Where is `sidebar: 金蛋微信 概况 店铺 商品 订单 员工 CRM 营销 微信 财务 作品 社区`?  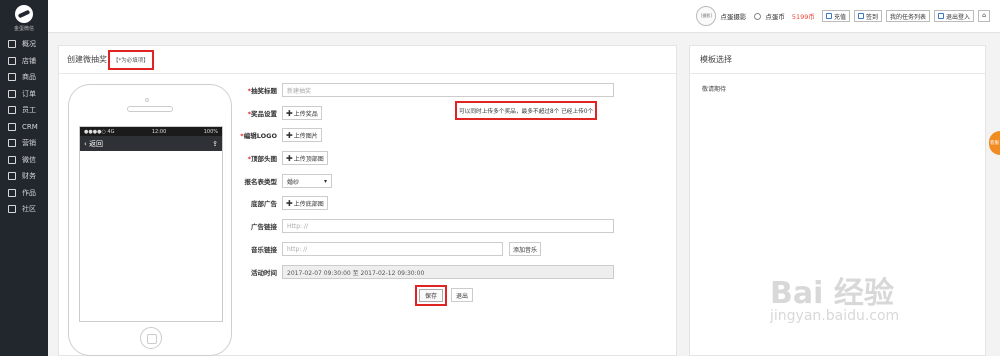 sidebar: 金蛋微信 概况 店铺 商品 订单 员工 CRM 营销 微信 财务 作品 社区 is located at coordinates (24, 178).